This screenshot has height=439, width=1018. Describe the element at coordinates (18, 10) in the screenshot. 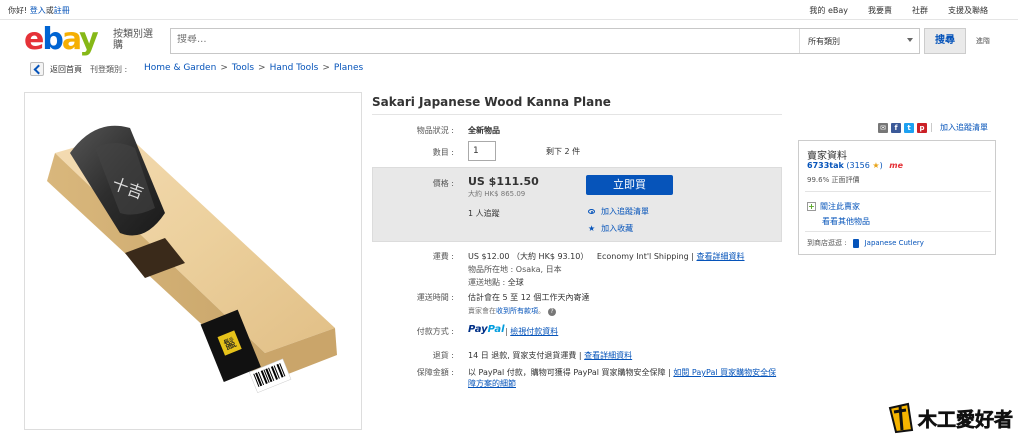

I see `greeting-text: 你好!` at that location.